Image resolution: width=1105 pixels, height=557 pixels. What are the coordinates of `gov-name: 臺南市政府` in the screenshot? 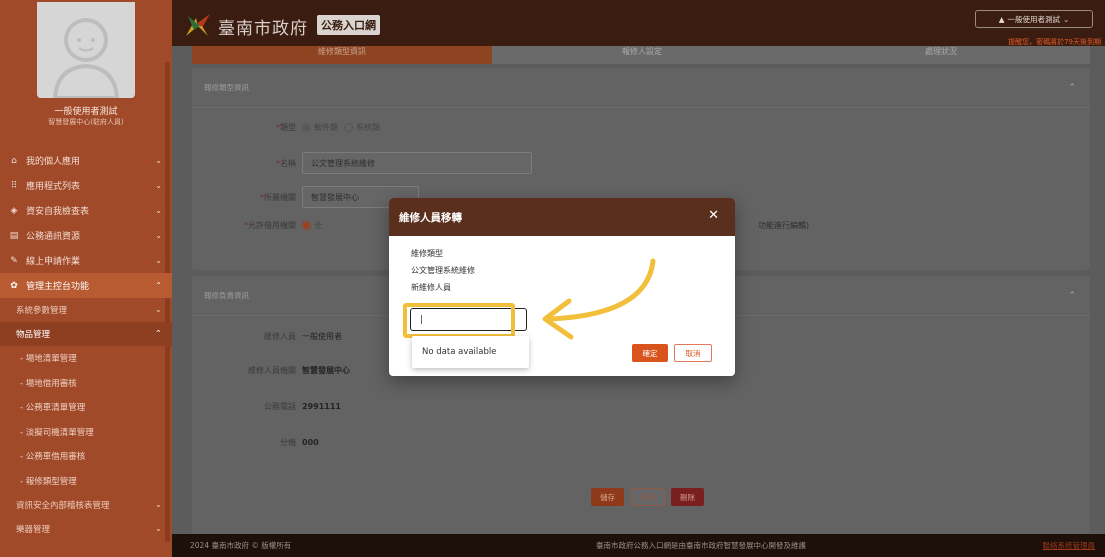 It's located at (263, 29).